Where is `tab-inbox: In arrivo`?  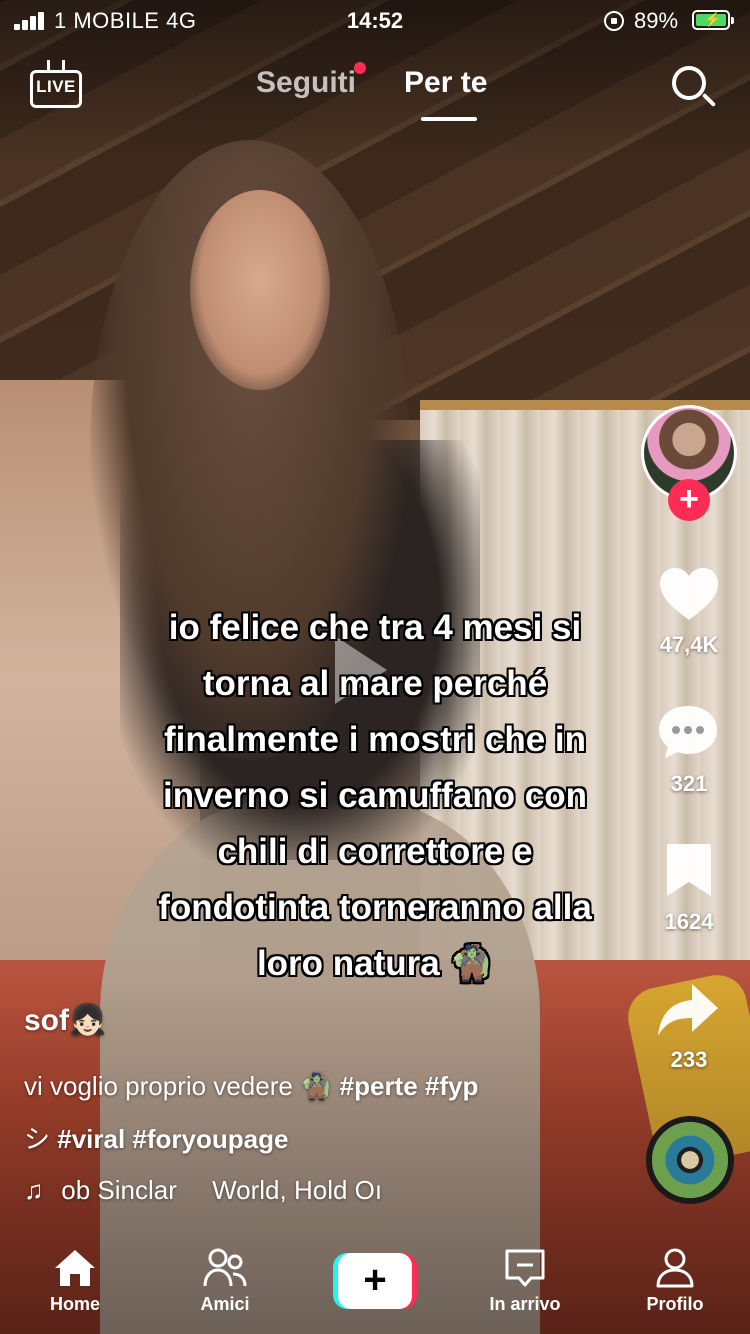 tab-inbox: In arrivo is located at coordinates (525, 1285).